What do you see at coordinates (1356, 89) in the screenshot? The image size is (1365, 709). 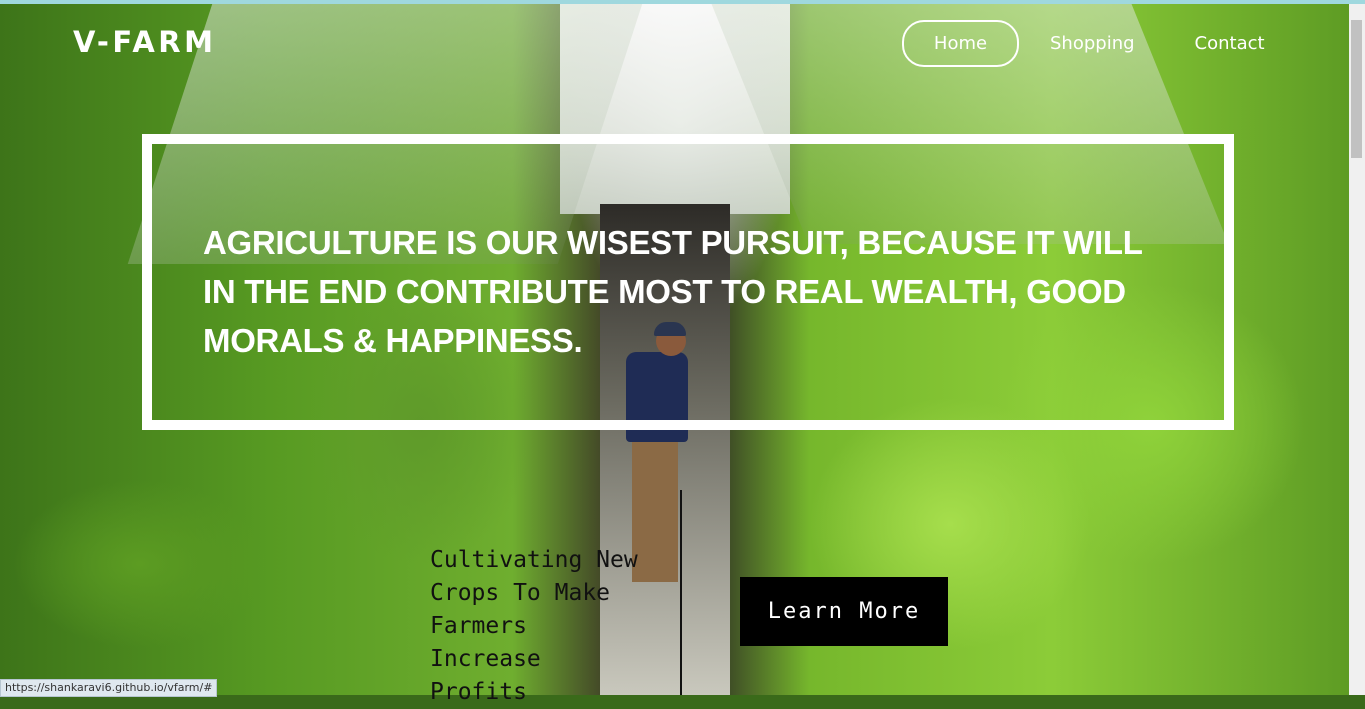 I see `scrollbar-thumb` at bounding box center [1356, 89].